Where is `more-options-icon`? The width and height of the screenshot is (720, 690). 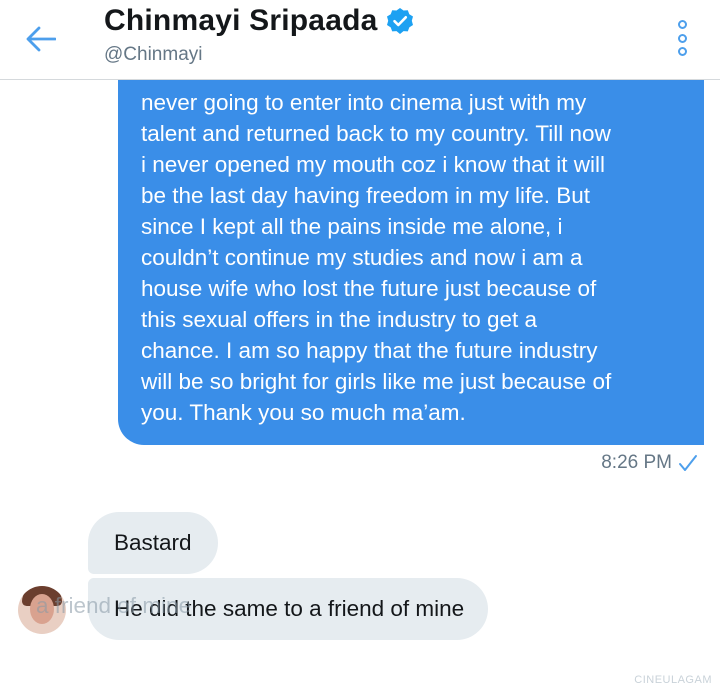 more-options-icon is located at coordinates (682, 38).